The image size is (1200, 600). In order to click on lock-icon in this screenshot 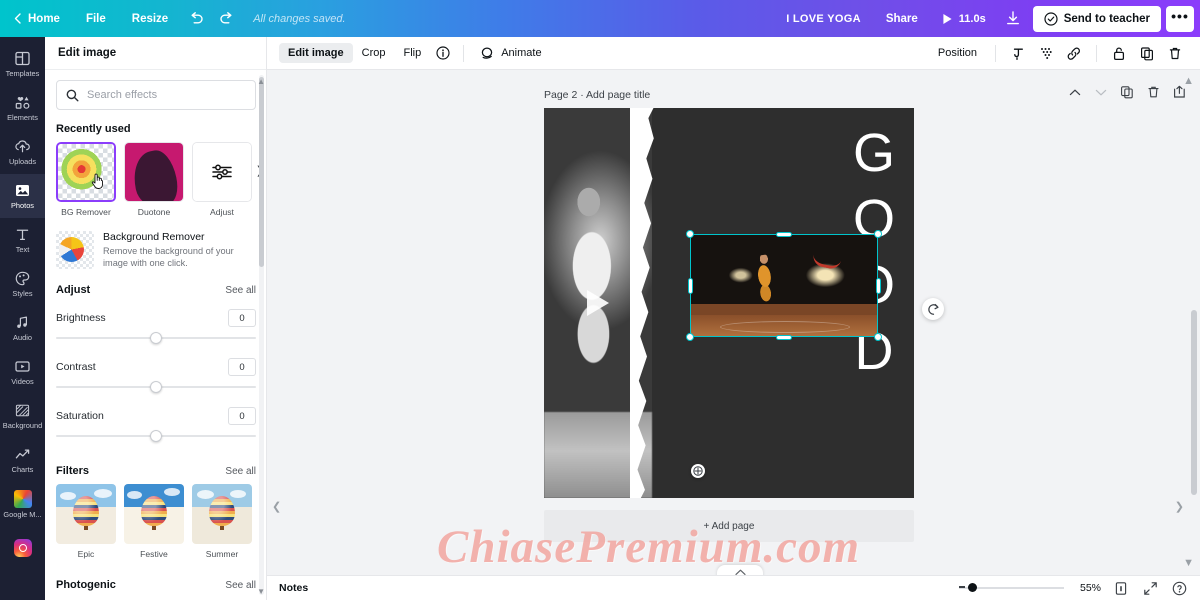, I will do `click(1119, 53)`.